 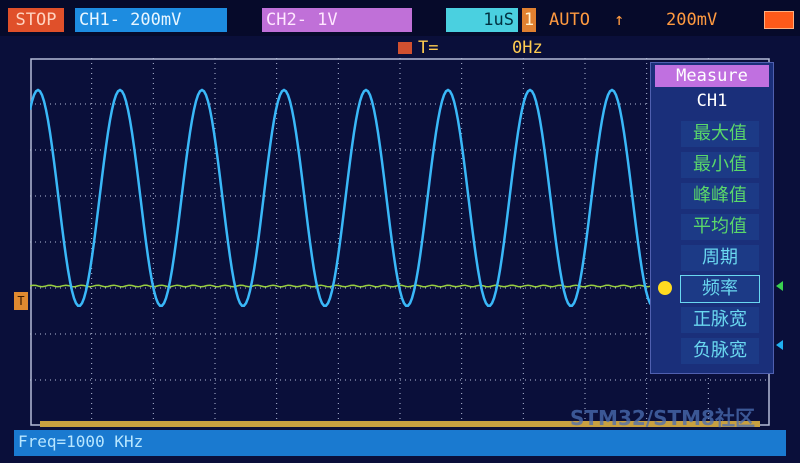 What do you see at coordinates (21, 301) in the screenshot?
I see `trigger-marker: T` at bounding box center [21, 301].